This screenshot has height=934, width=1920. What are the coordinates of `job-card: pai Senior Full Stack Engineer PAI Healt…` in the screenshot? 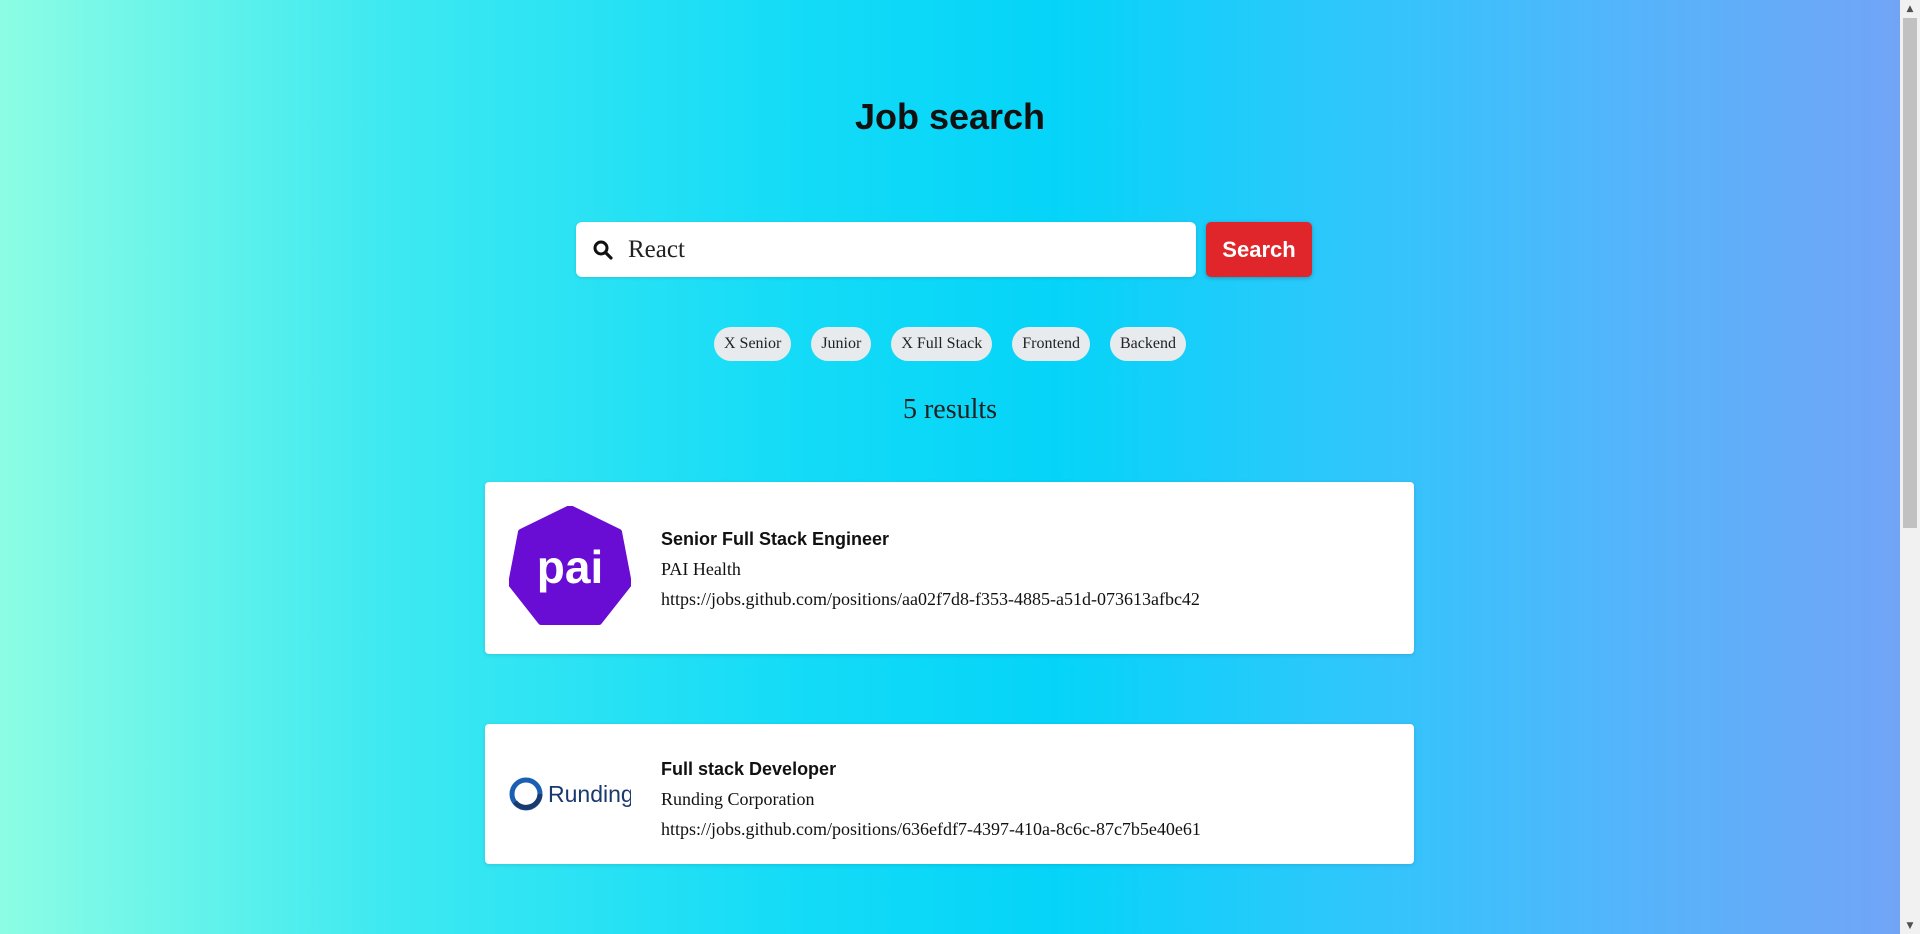 It's located at (949, 568).